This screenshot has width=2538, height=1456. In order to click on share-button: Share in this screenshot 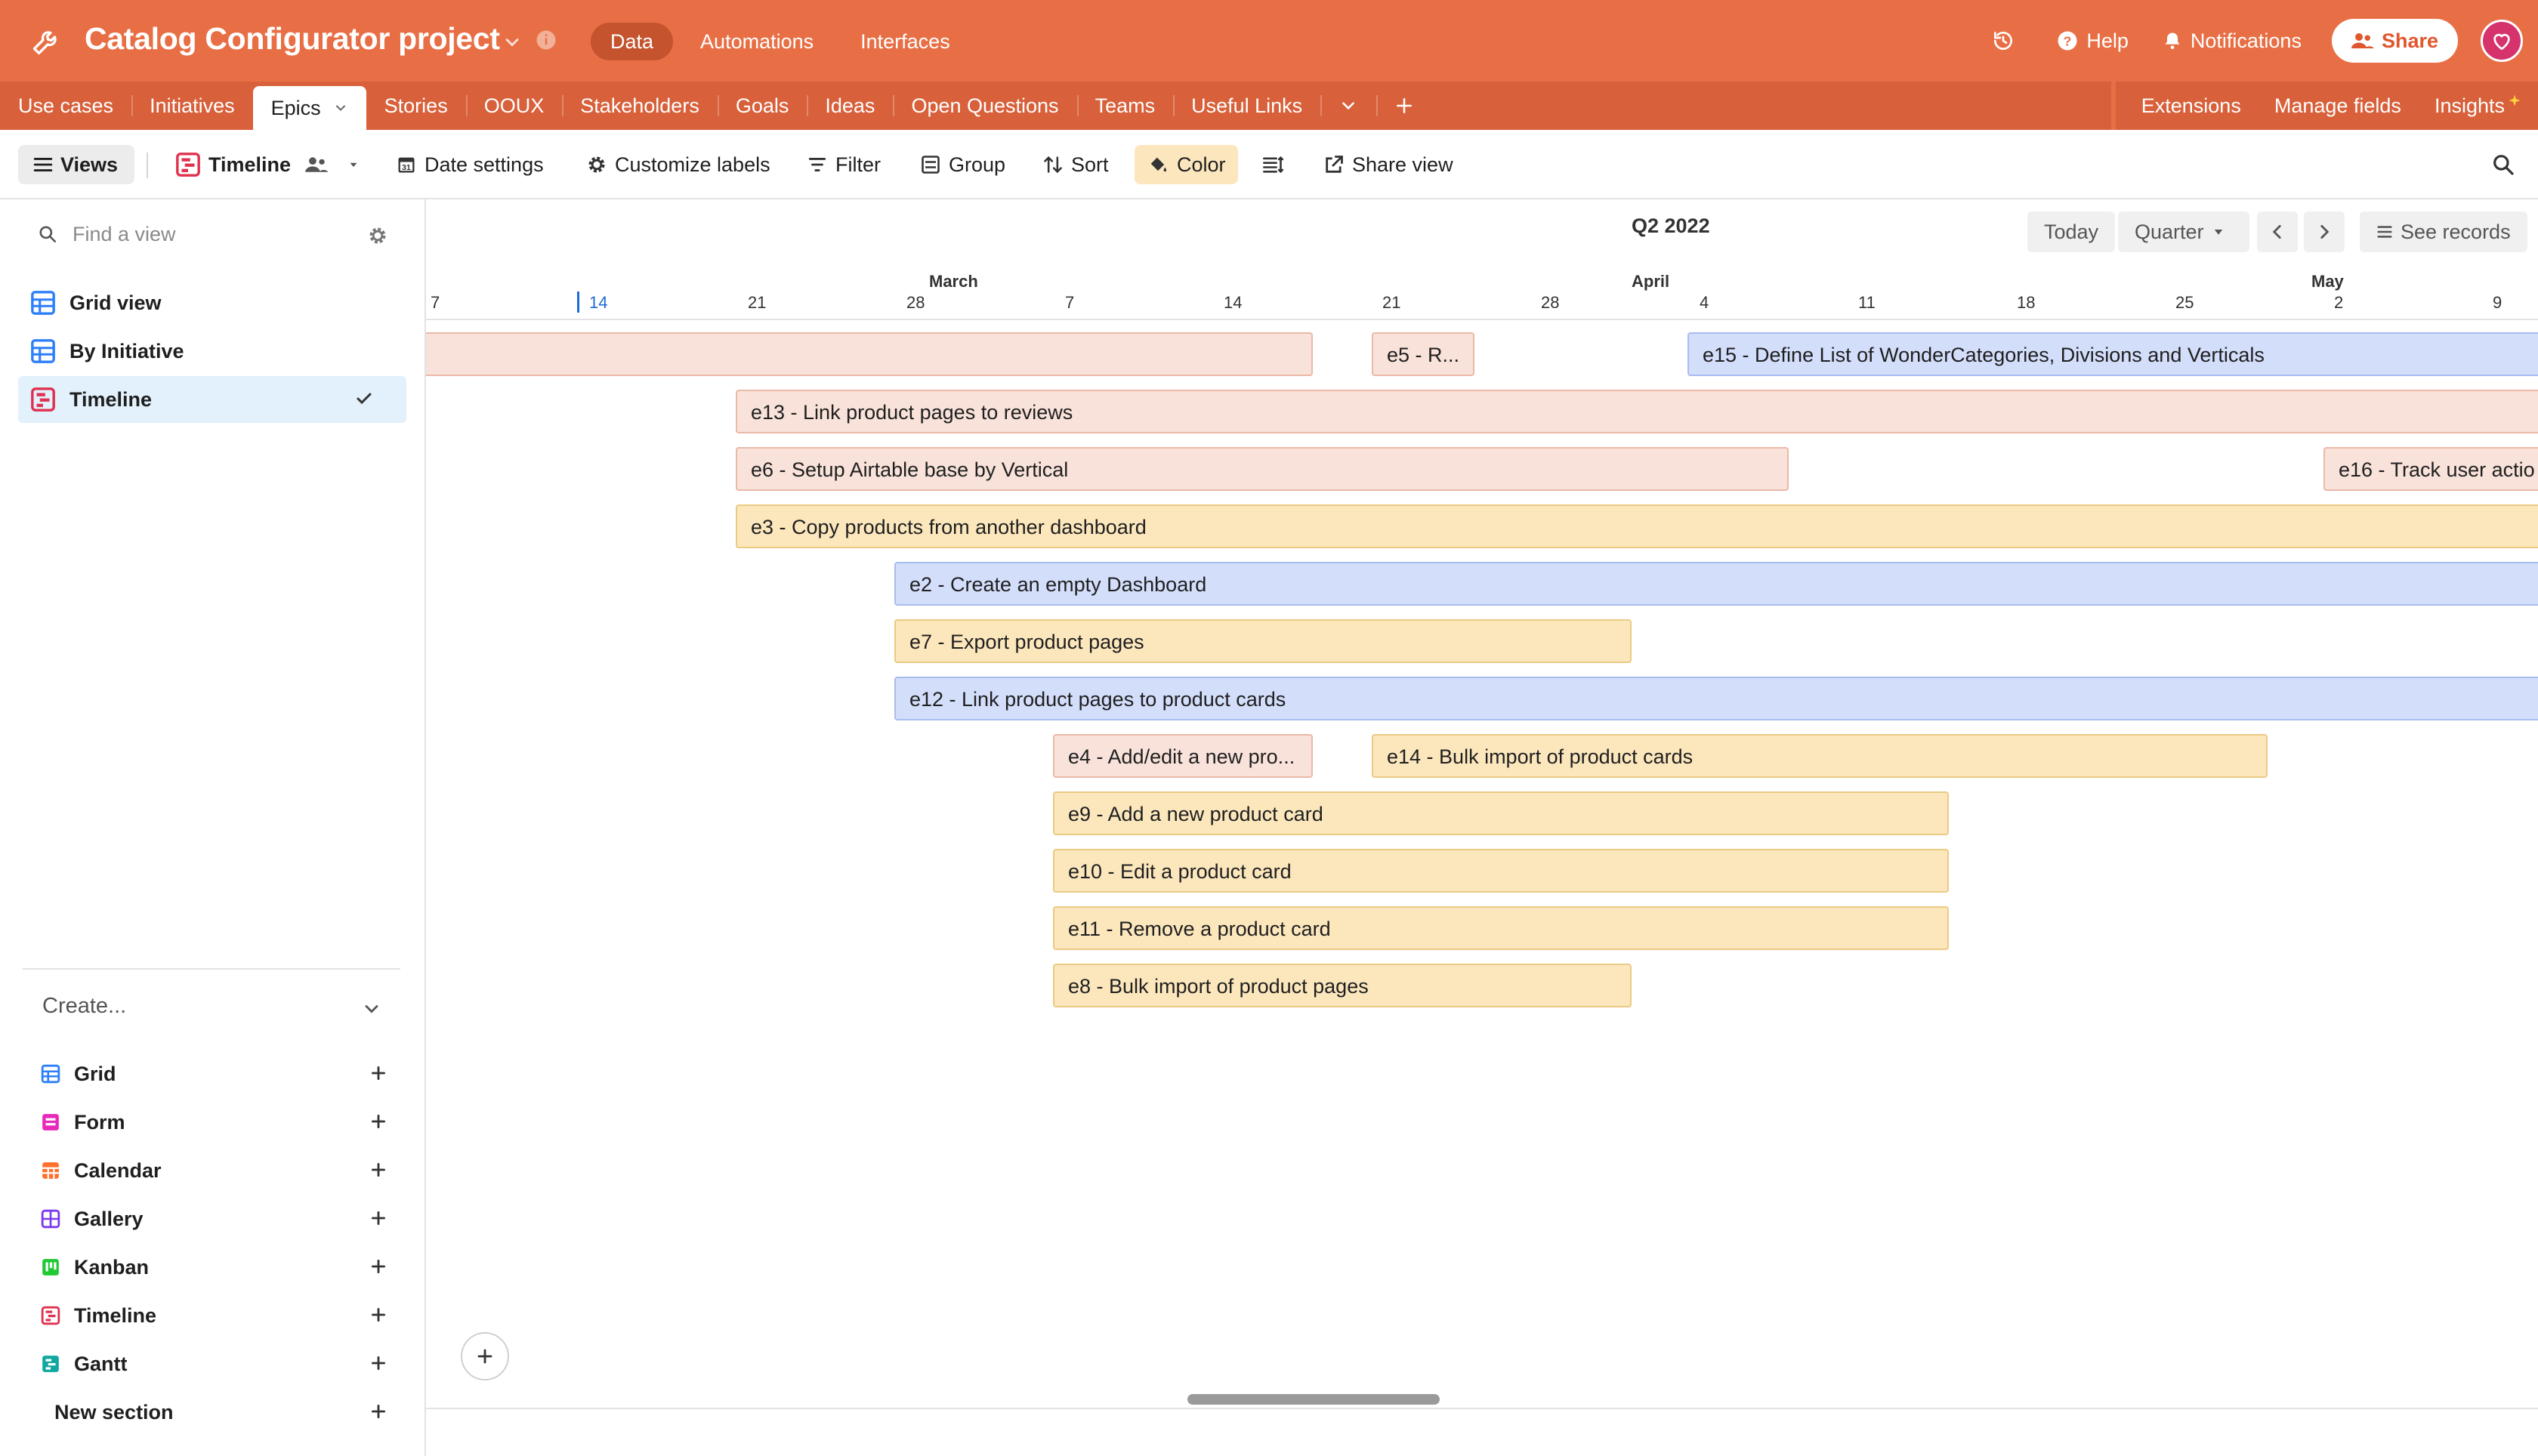, I will do `click(2394, 41)`.